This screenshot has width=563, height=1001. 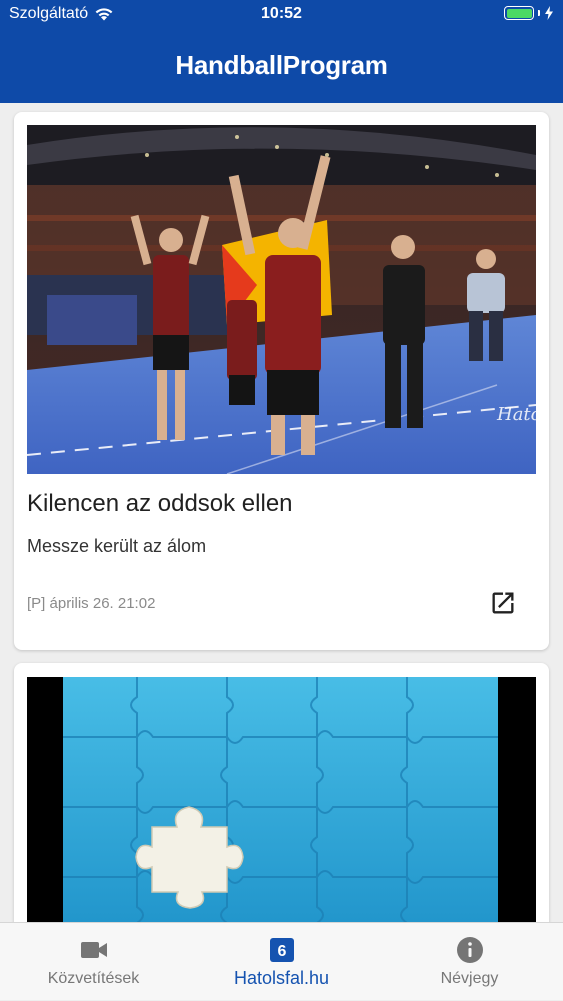 I want to click on battery-indicator, so click(x=529, y=13).